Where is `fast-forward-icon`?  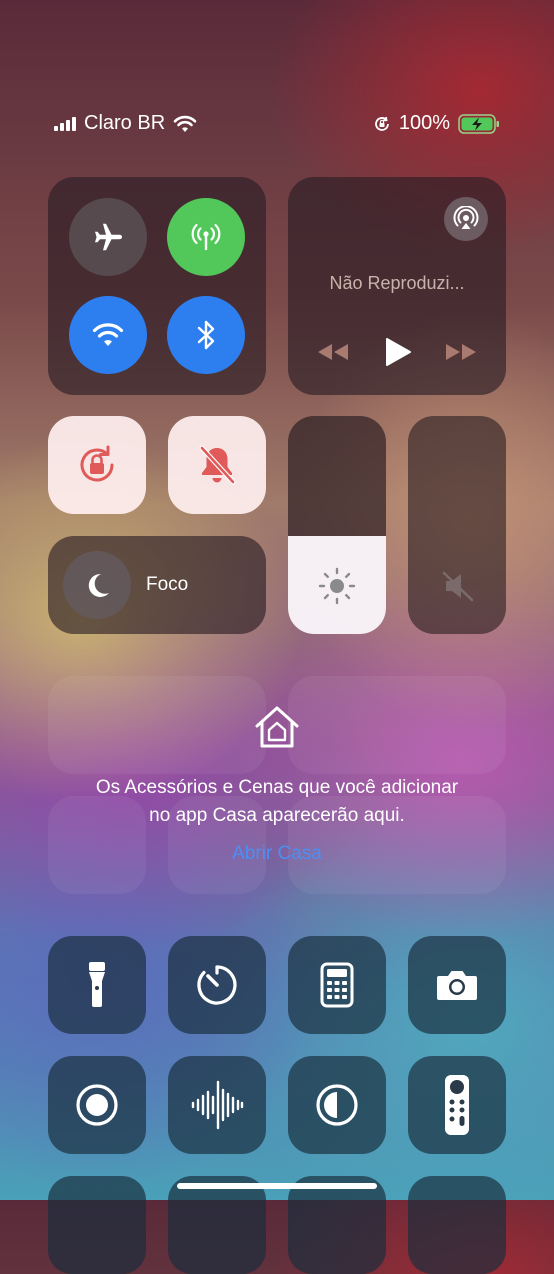 fast-forward-icon is located at coordinates (461, 352).